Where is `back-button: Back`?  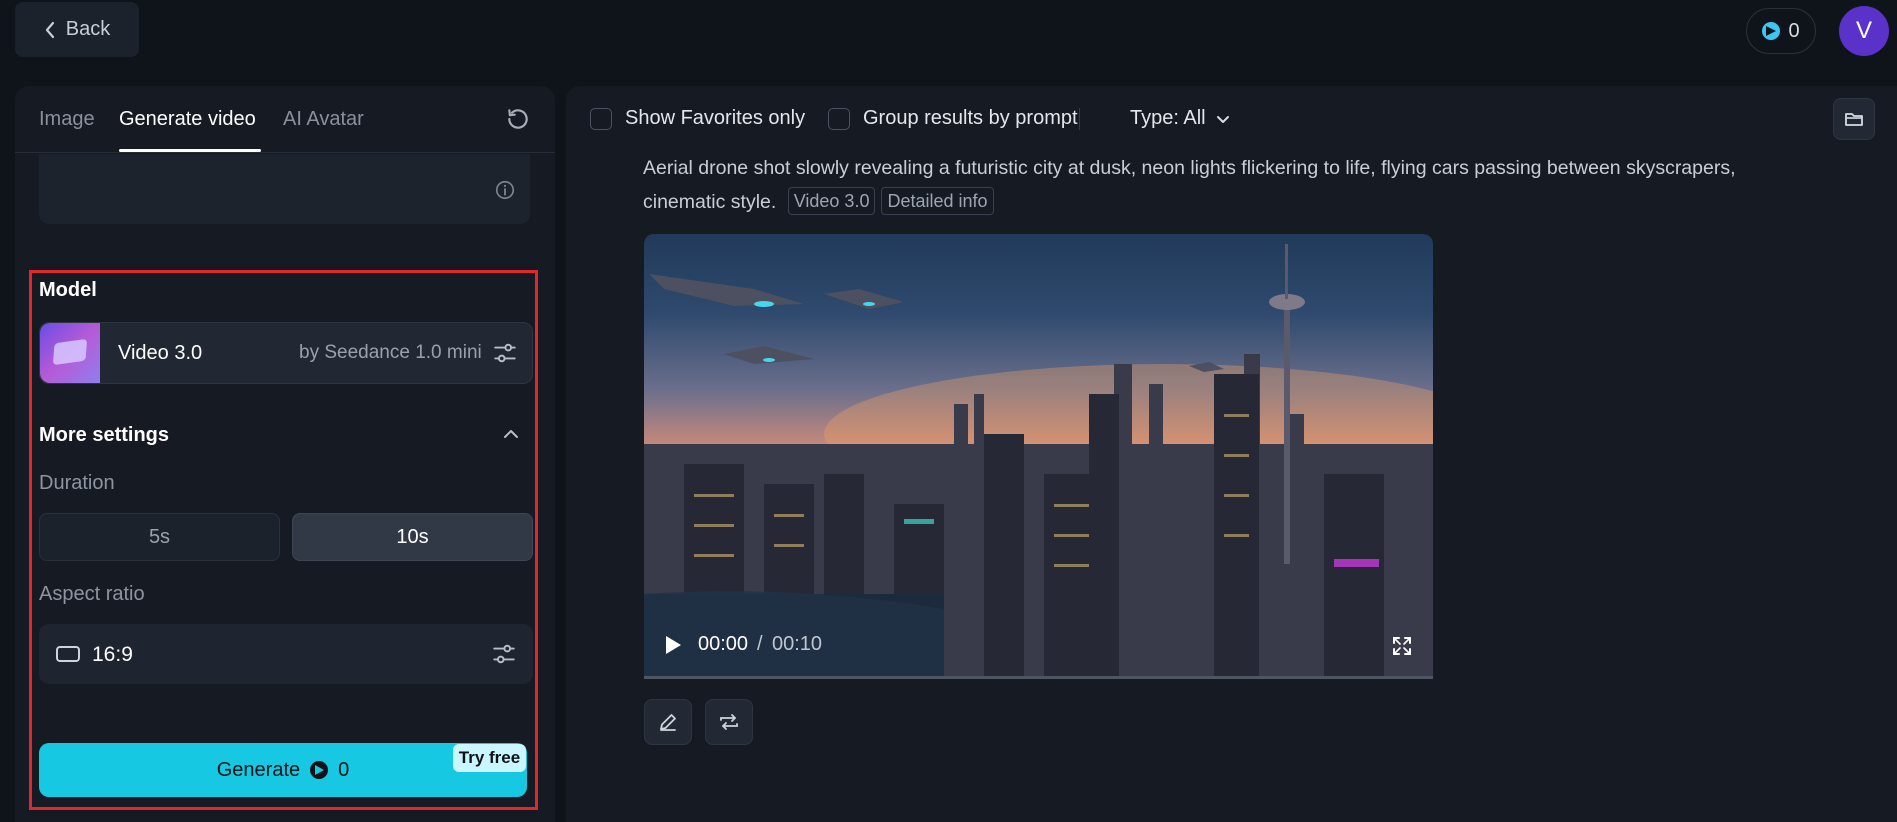 back-button: Back is located at coordinates (77, 29).